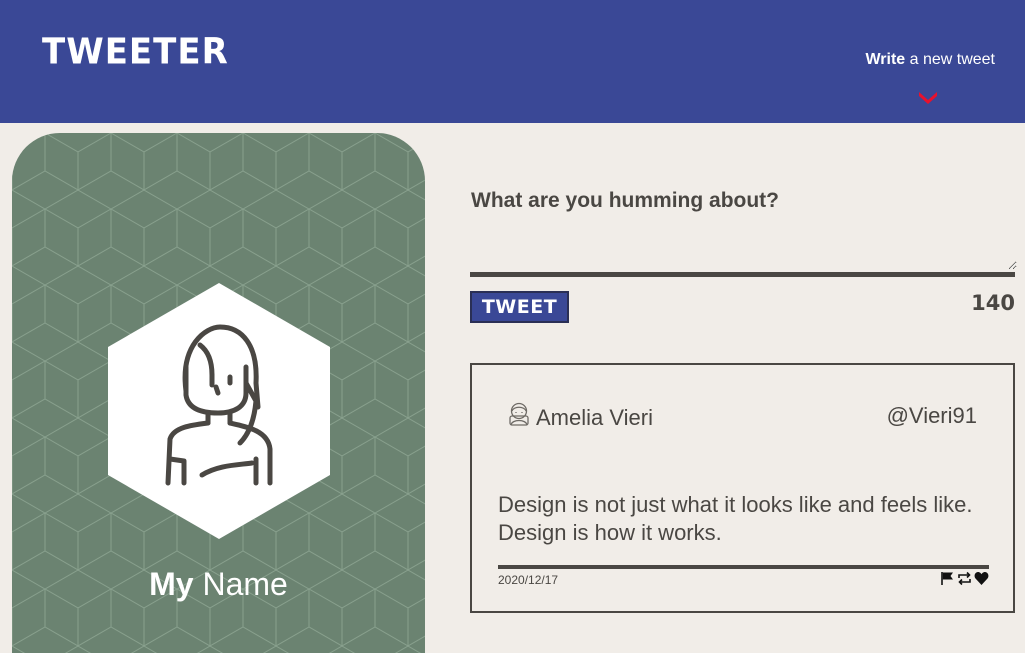 The image size is (1025, 653). I want to click on profile-last-name: Name, so click(240, 584).